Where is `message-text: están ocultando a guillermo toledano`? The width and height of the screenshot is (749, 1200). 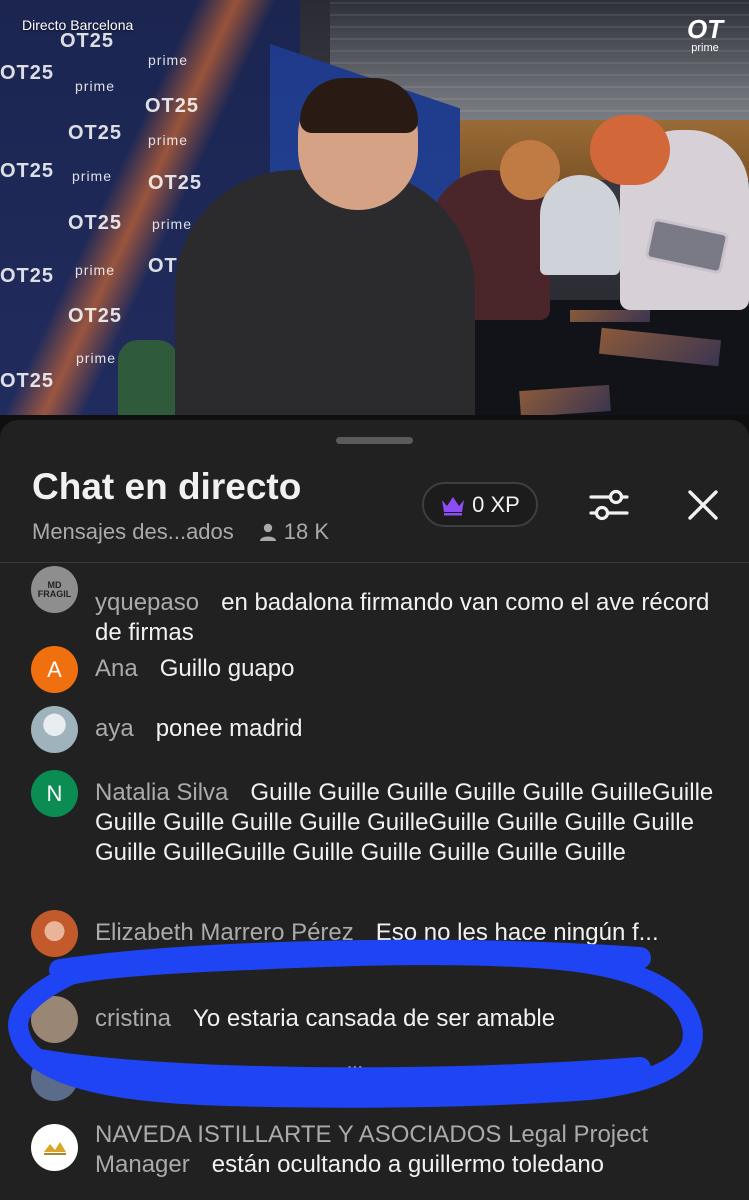
message-text: están ocultando a guillermo toledano is located at coordinates (408, 1164).